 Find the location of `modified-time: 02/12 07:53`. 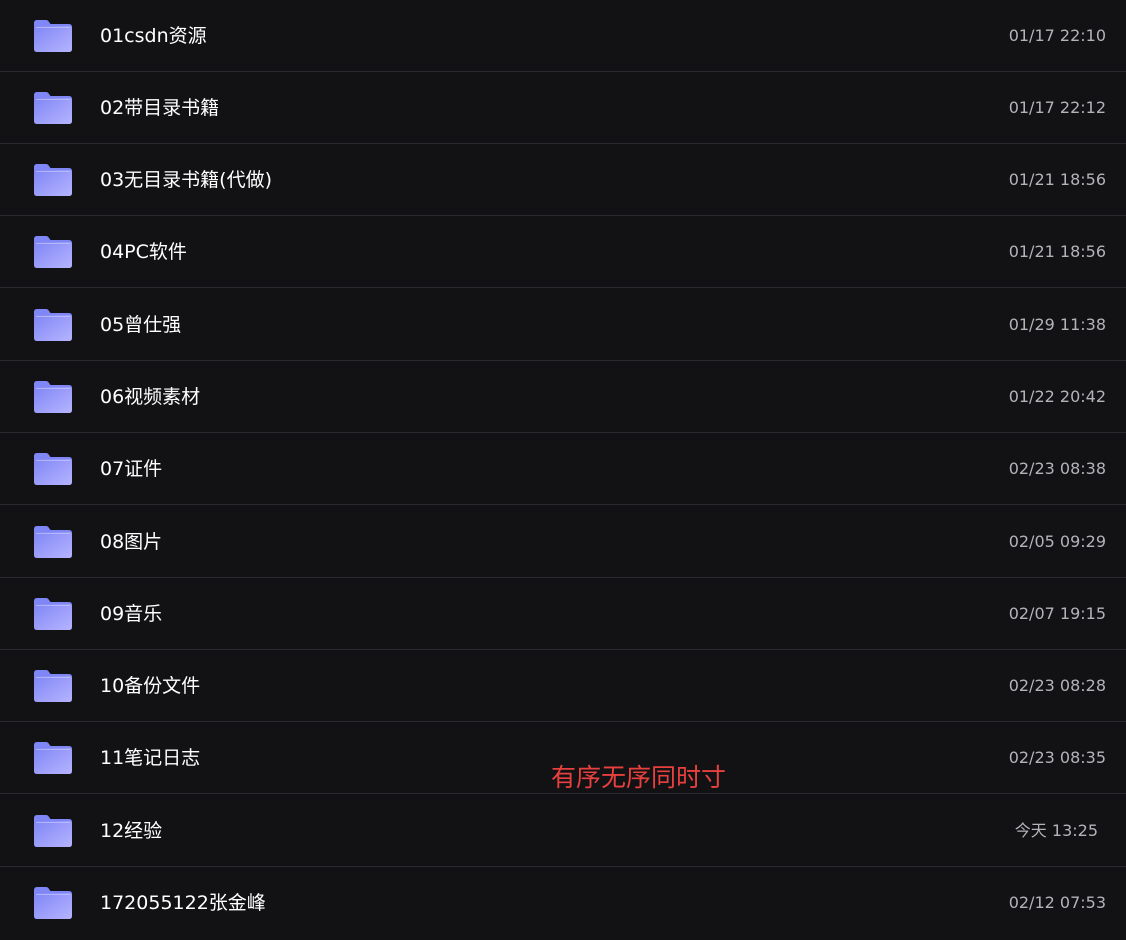

modified-time: 02/12 07:53 is located at coordinates (1057, 902).